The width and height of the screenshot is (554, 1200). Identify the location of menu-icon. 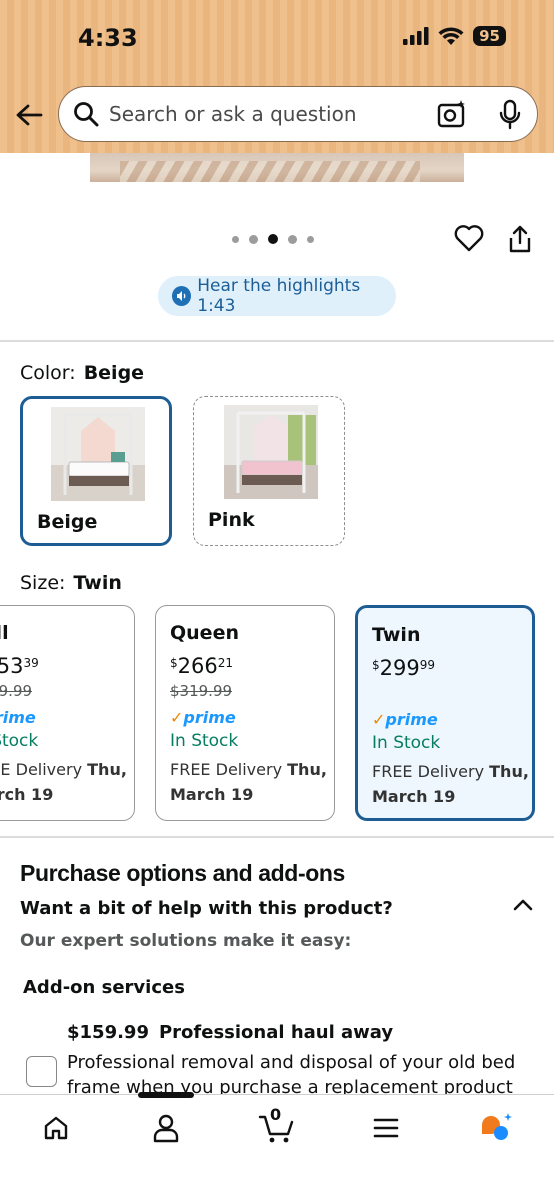
(386, 1128).